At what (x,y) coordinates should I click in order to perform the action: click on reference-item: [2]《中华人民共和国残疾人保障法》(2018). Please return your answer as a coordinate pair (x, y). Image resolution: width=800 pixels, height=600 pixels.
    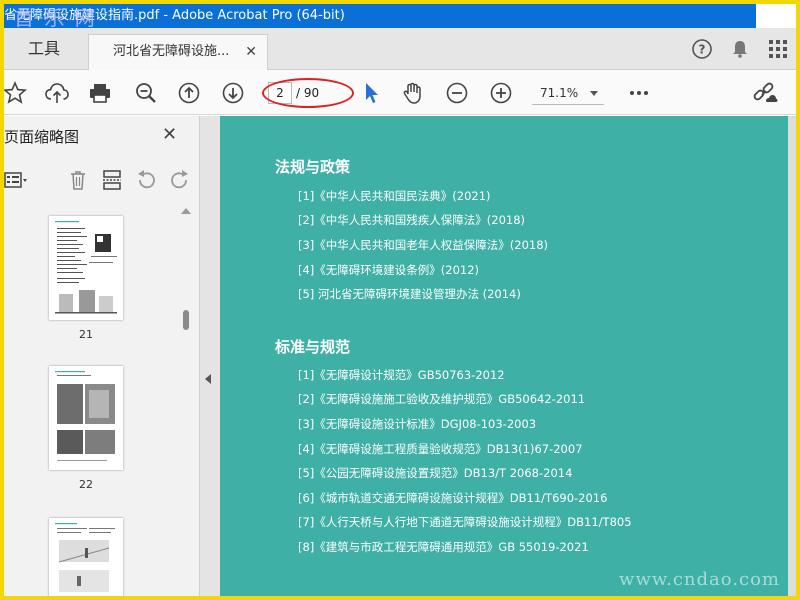
    Looking at the image, I should click on (412, 220).